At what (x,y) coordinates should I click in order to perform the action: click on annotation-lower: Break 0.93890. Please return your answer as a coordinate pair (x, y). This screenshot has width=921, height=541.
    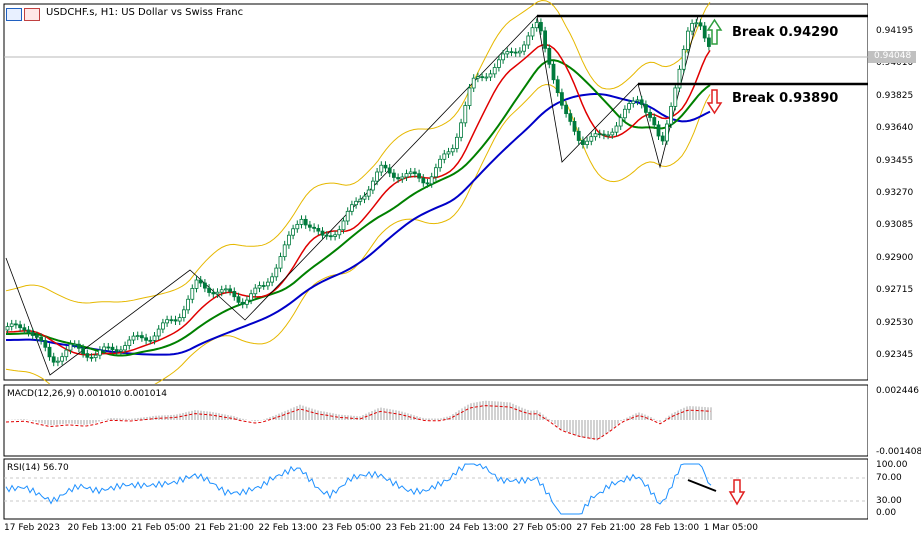
    Looking at the image, I should click on (785, 98).